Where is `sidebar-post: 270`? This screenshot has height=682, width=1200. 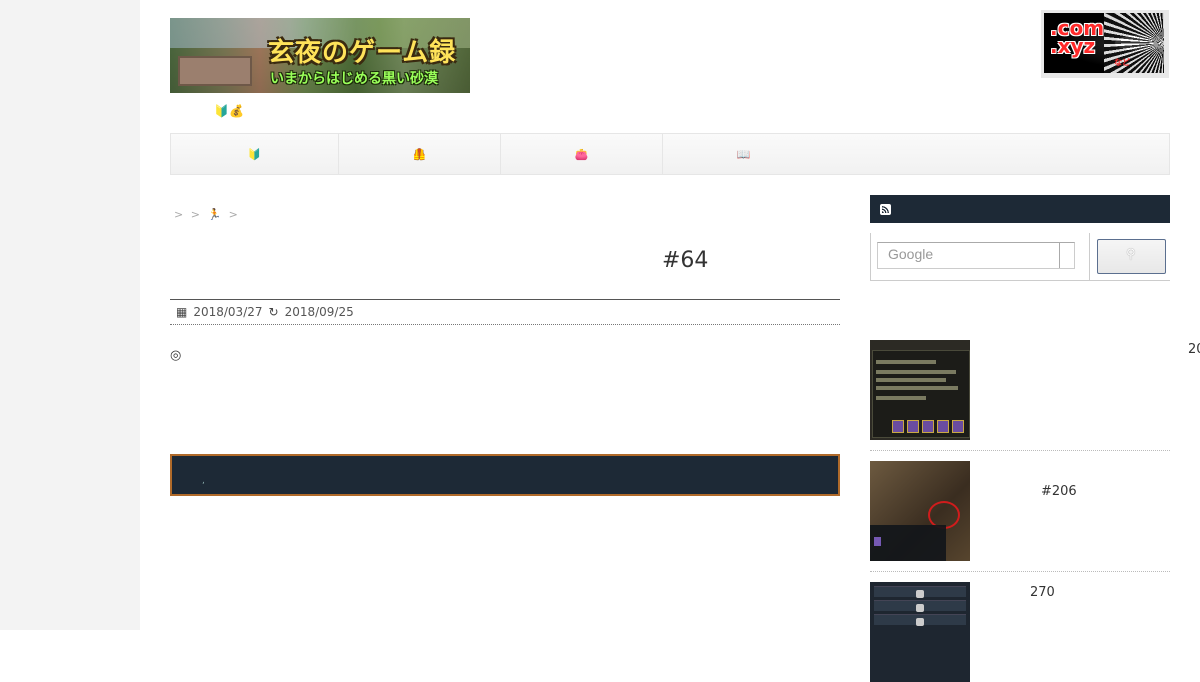 sidebar-post: 270 is located at coordinates (1020, 632).